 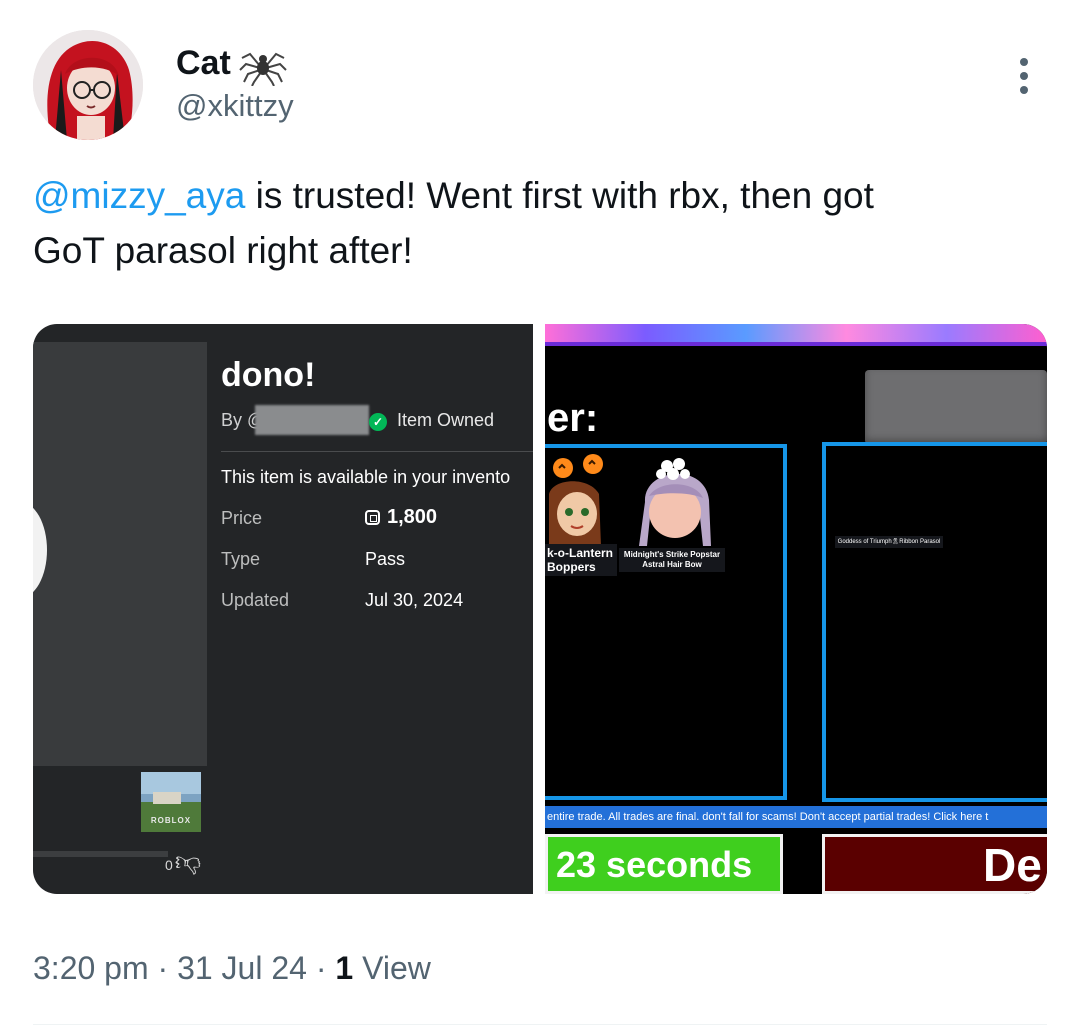 What do you see at coordinates (100, 854) in the screenshot?
I see `carousel-strip` at bounding box center [100, 854].